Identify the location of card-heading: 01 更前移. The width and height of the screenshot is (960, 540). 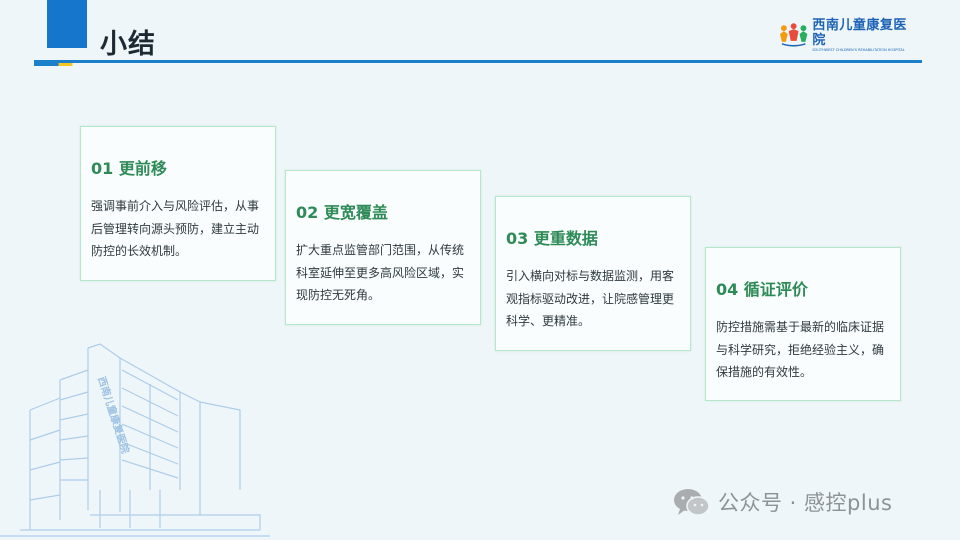
(129, 168).